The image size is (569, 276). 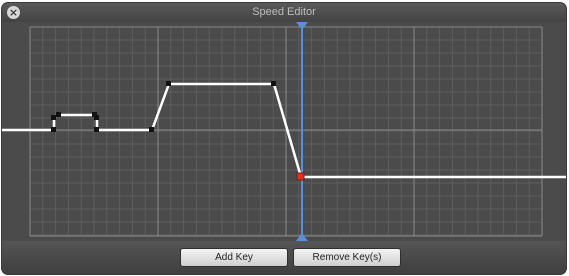 I want to click on add-key-button: Add Key, so click(x=234, y=257).